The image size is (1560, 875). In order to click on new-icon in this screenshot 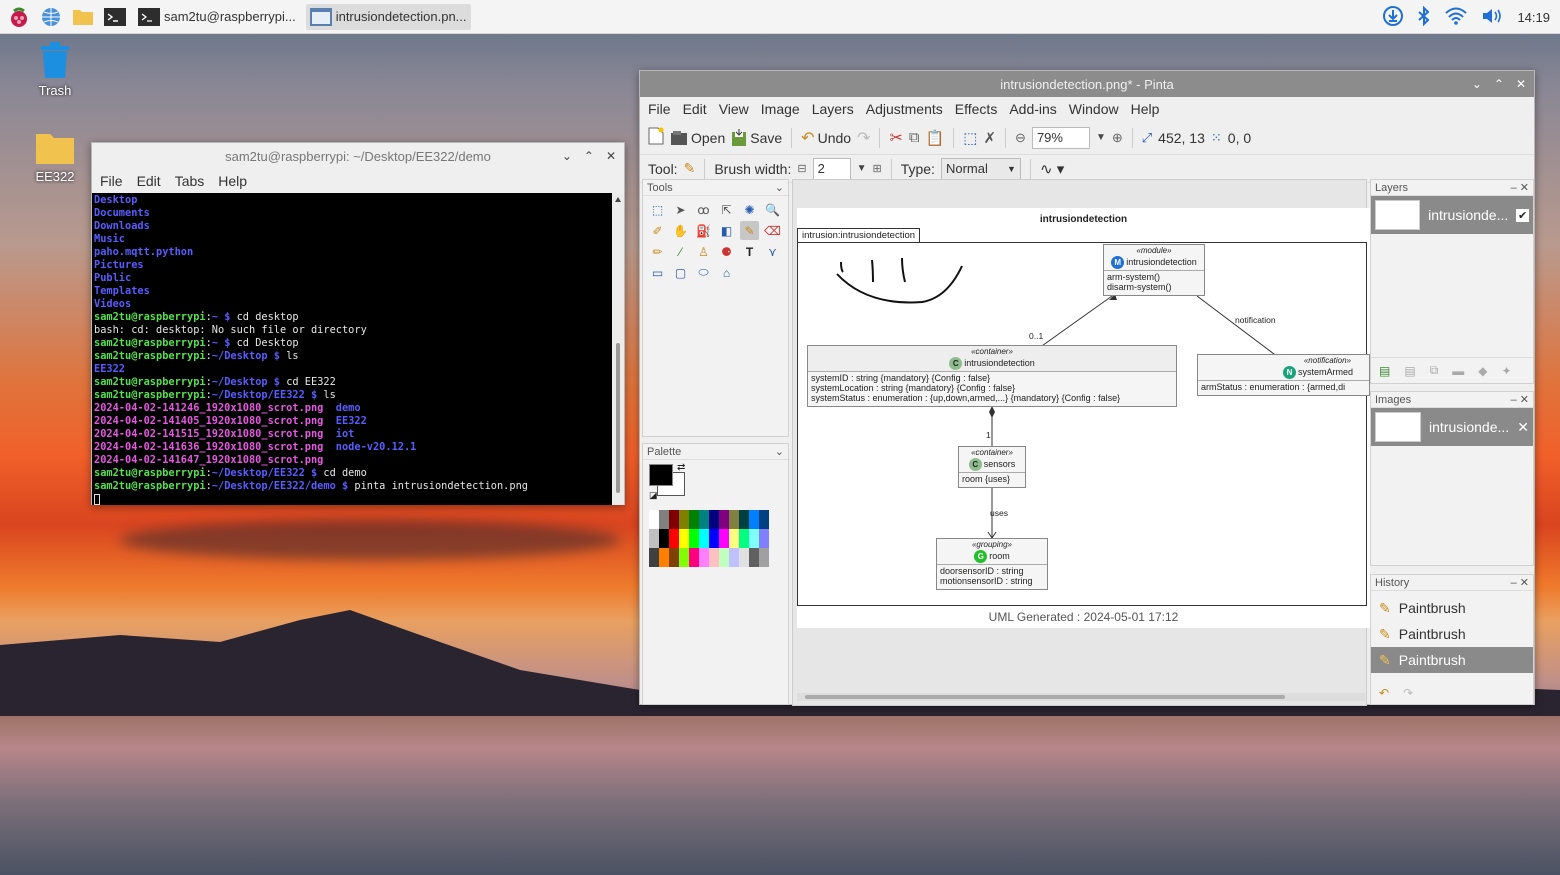, I will do `click(656, 137)`.